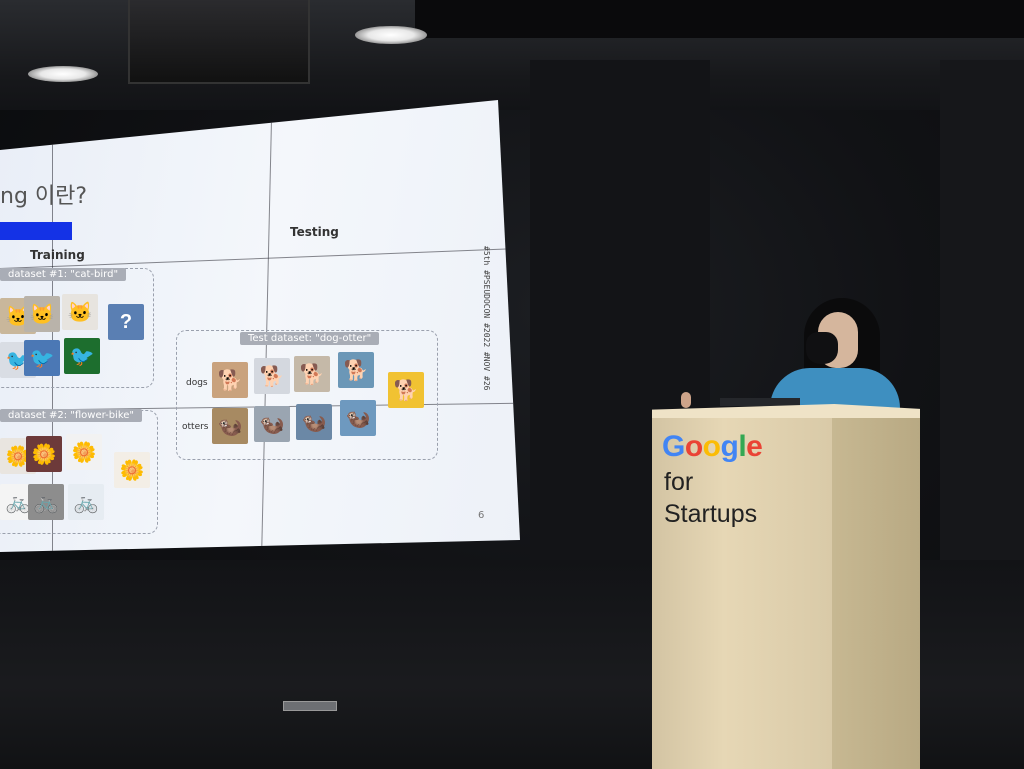  What do you see at coordinates (36, 231) in the screenshot?
I see `title-underline` at bounding box center [36, 231].